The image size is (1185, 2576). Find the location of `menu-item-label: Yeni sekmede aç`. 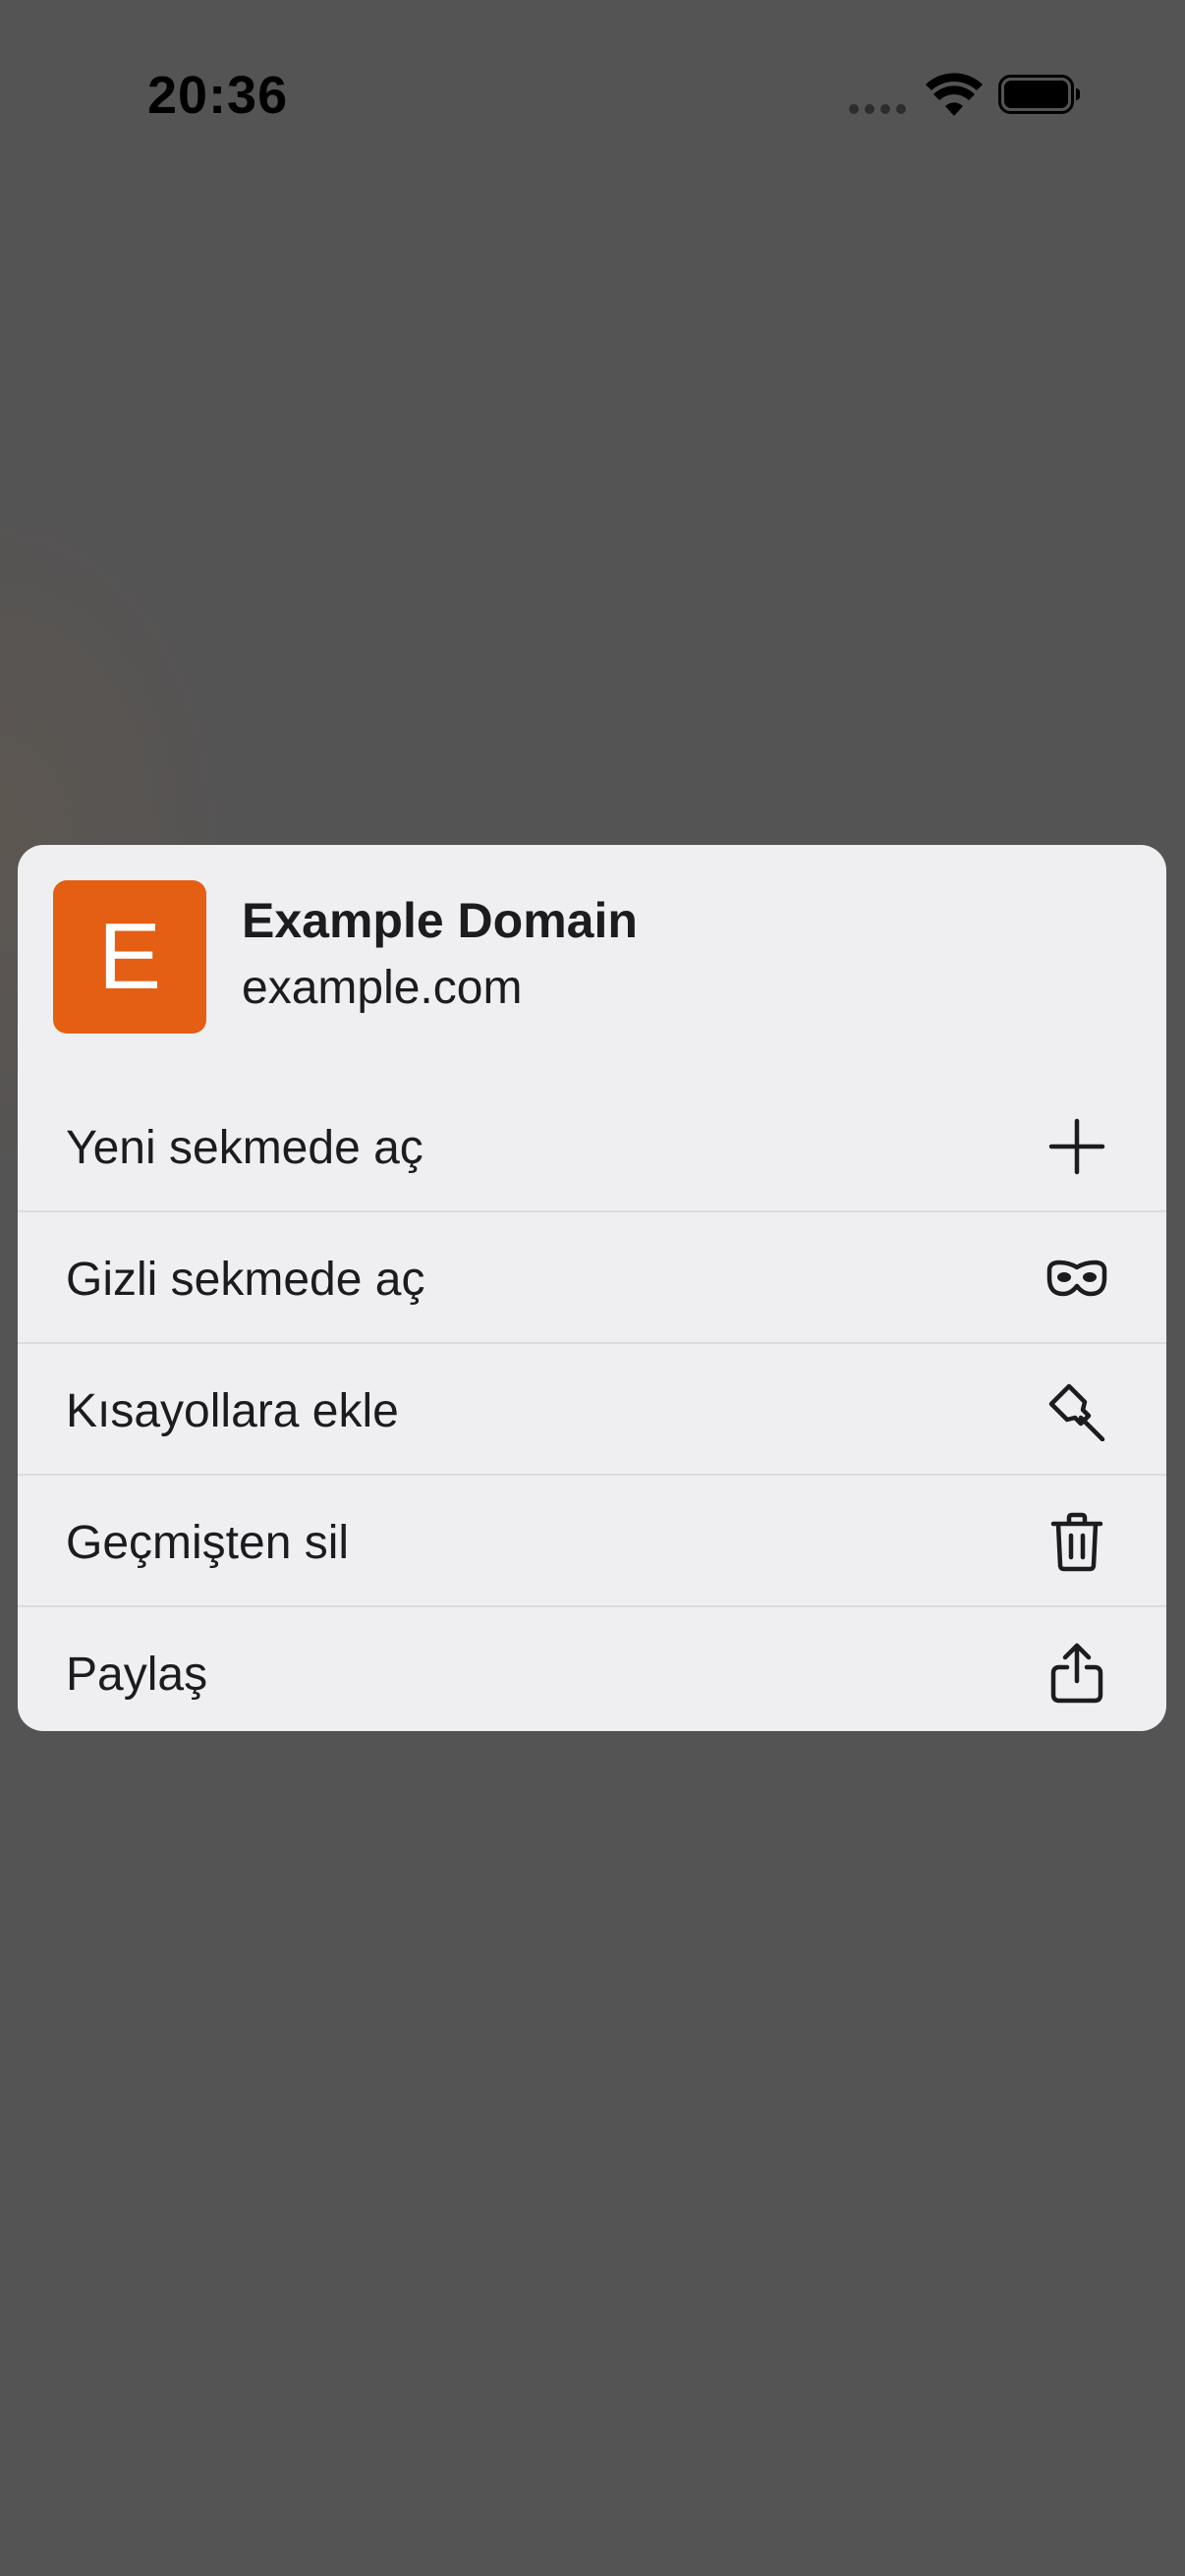

menu-item-label: Yeni sekmede aç is located at coordinates (245, 1148).